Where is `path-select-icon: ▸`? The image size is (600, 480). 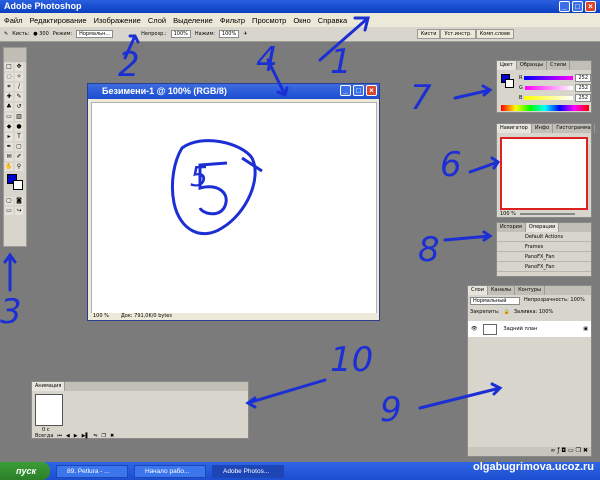
path-select-icon: ▸ is located at coordinates (9, 137).